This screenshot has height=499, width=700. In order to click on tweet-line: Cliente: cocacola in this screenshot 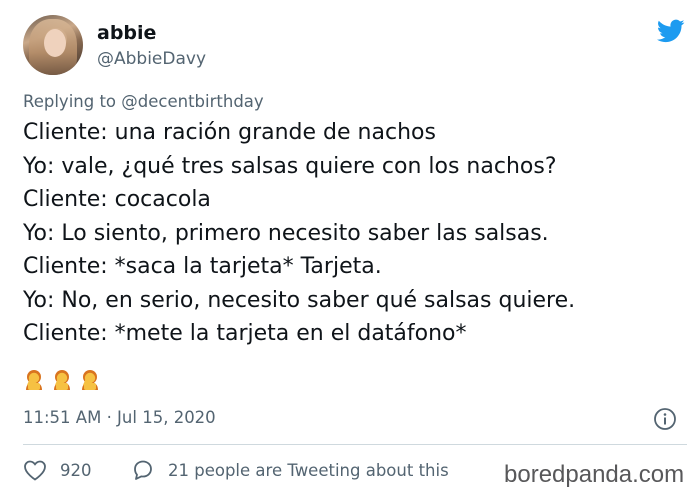, I will do `click(117, 199)`.